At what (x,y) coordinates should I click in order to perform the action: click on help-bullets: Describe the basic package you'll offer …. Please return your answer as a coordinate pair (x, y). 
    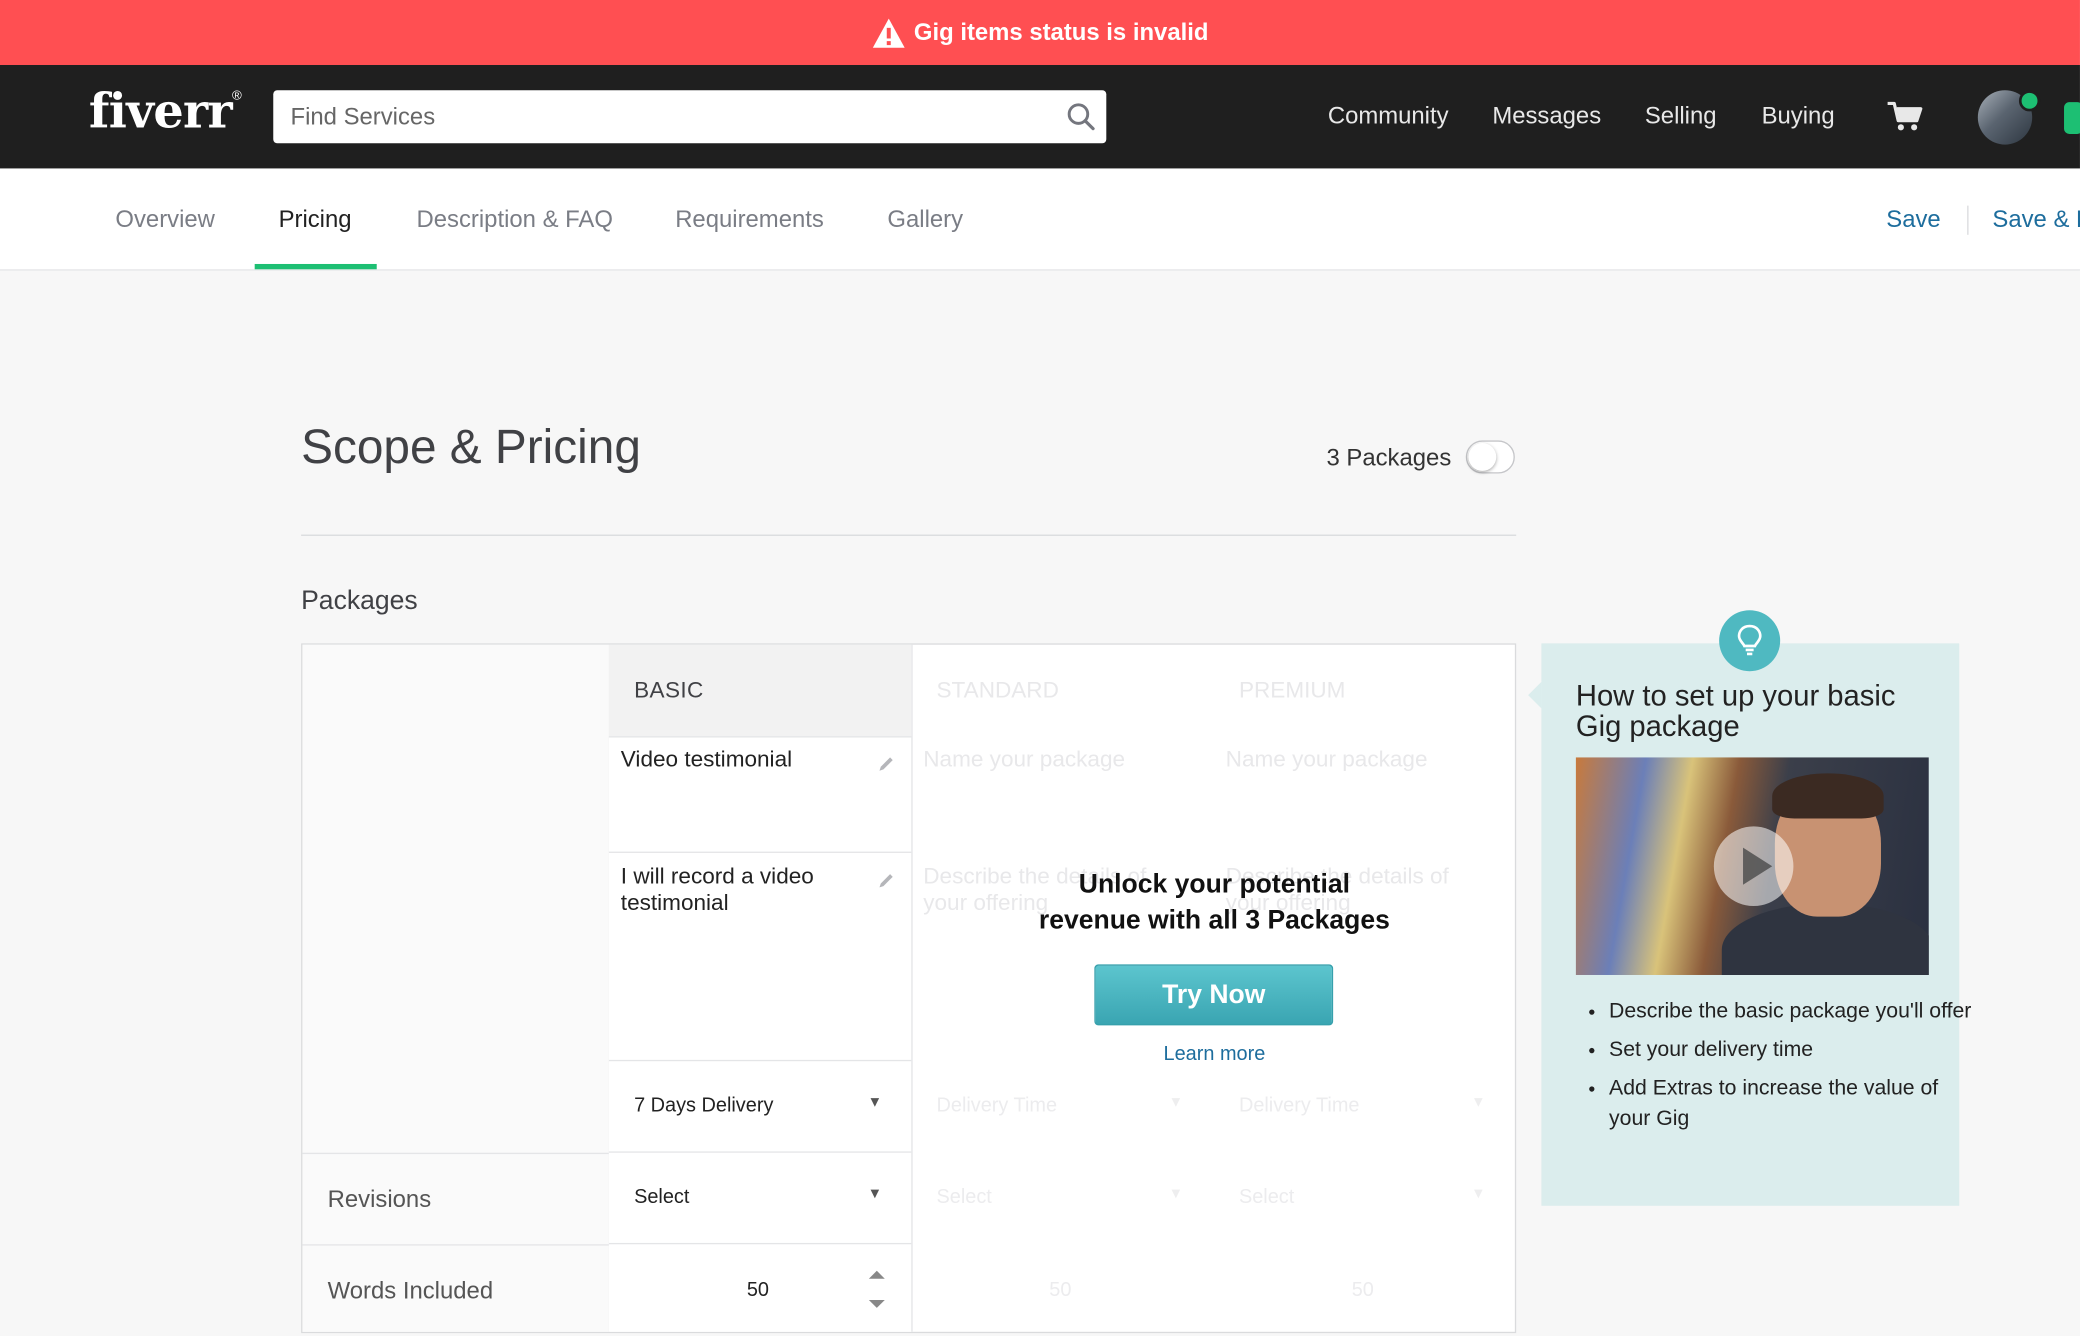
    Looking at the image, I should click on (1775, 1069).